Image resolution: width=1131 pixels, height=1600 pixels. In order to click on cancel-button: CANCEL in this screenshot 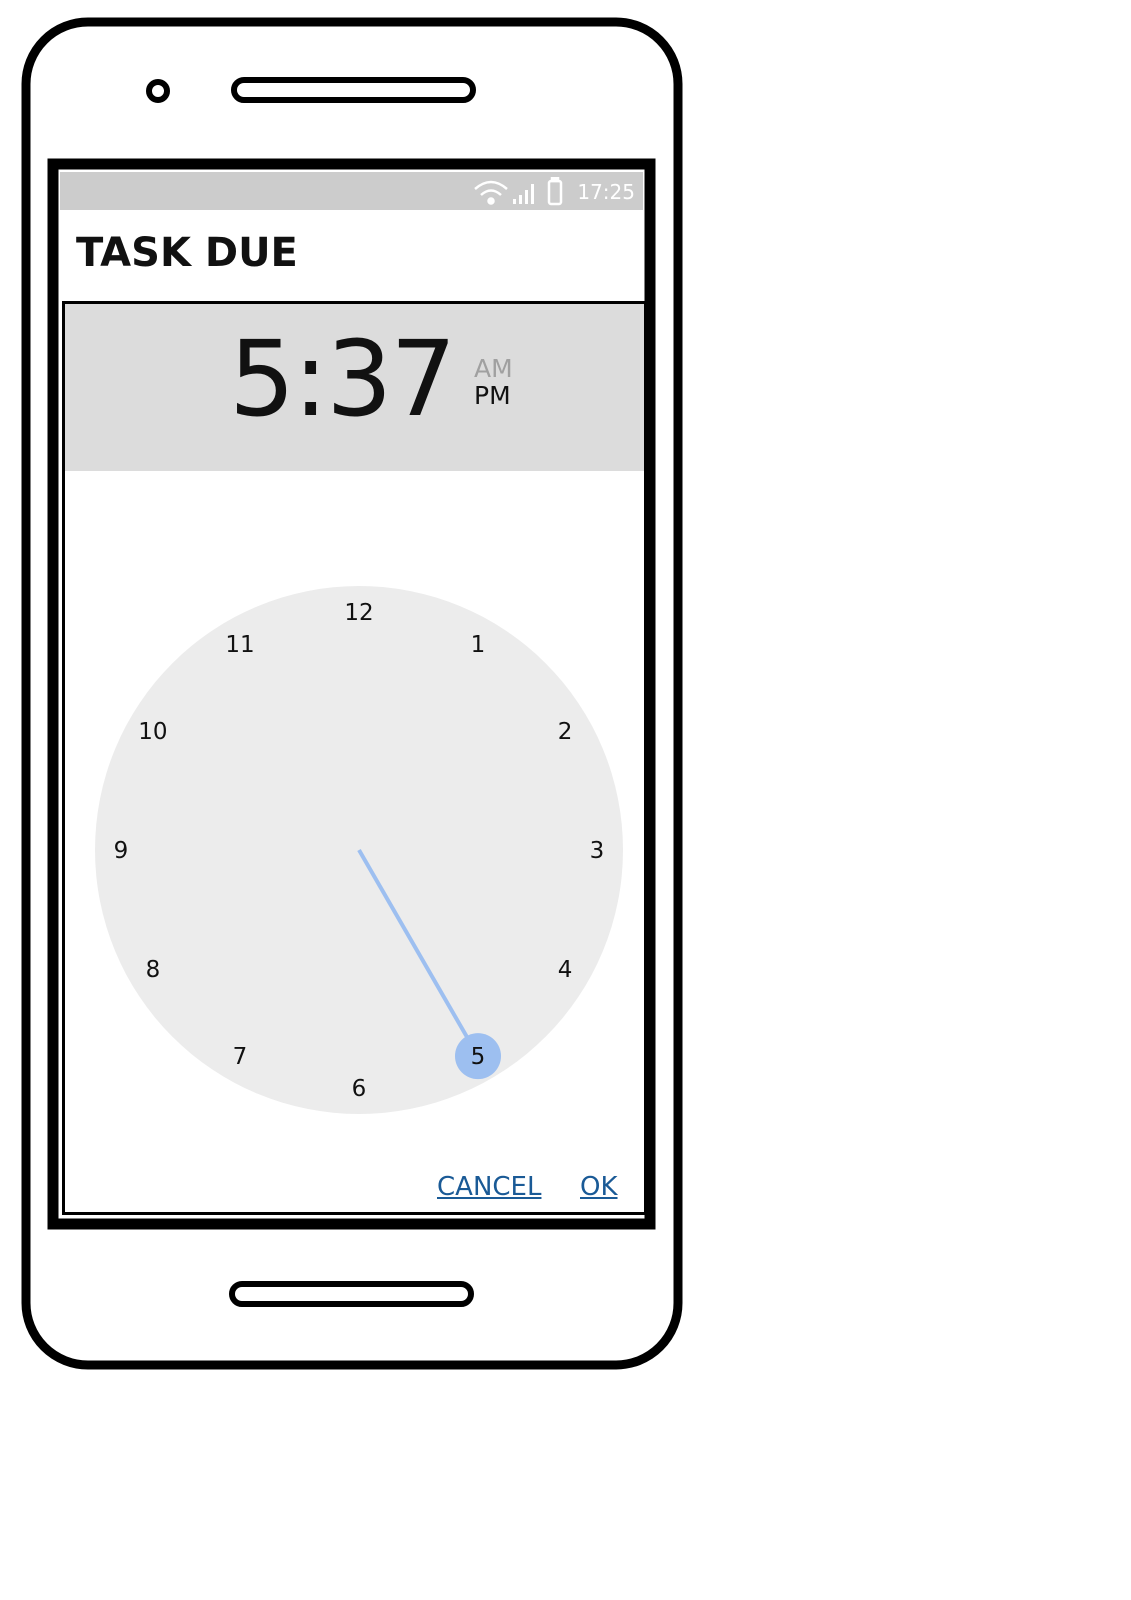, I will do `click(489, 1187)`.